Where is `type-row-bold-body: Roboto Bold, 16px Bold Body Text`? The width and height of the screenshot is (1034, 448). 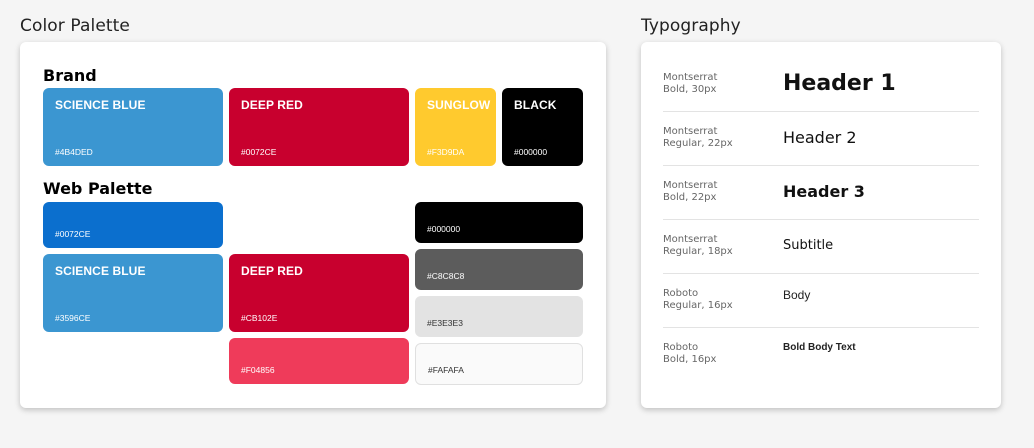 type-row-bold-body: Roboto Bold, 16px Bold Body Text is located at coordinates (821, 355).